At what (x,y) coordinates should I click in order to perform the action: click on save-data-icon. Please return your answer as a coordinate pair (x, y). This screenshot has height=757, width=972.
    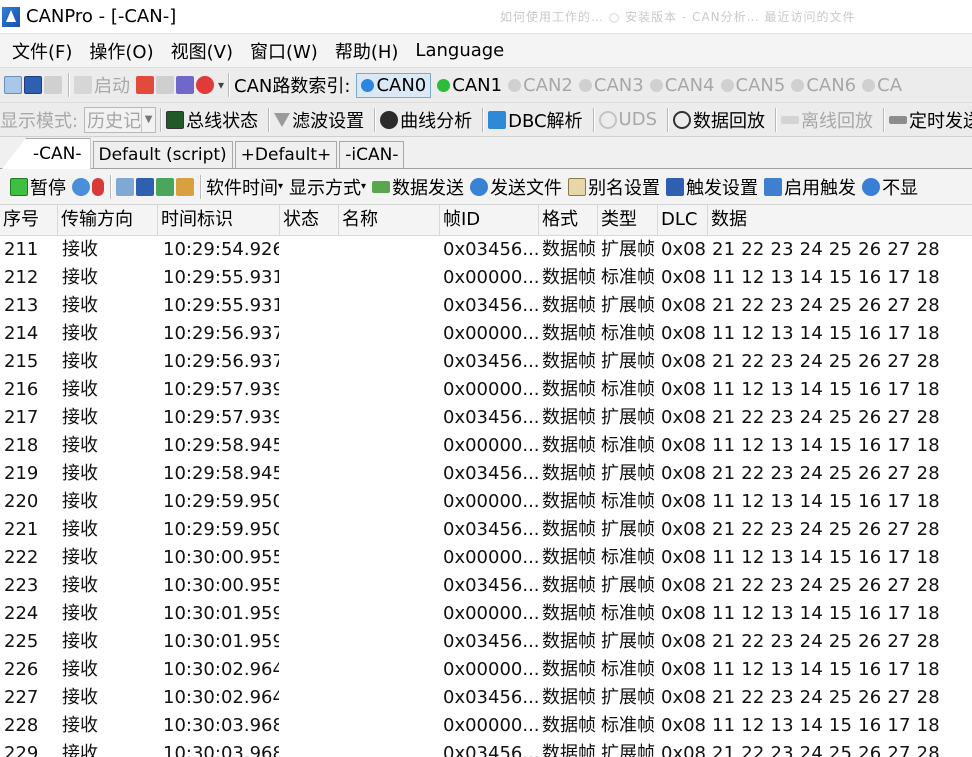
    Looking at the image, I should click on (145, 186).